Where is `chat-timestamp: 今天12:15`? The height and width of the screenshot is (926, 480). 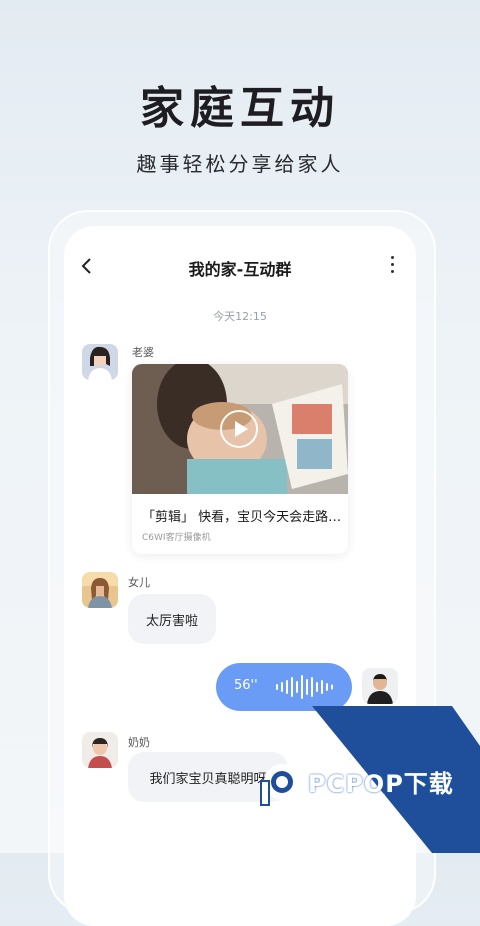 chat-timestamp: 今天12:15 is located at coordinates (240, 316).